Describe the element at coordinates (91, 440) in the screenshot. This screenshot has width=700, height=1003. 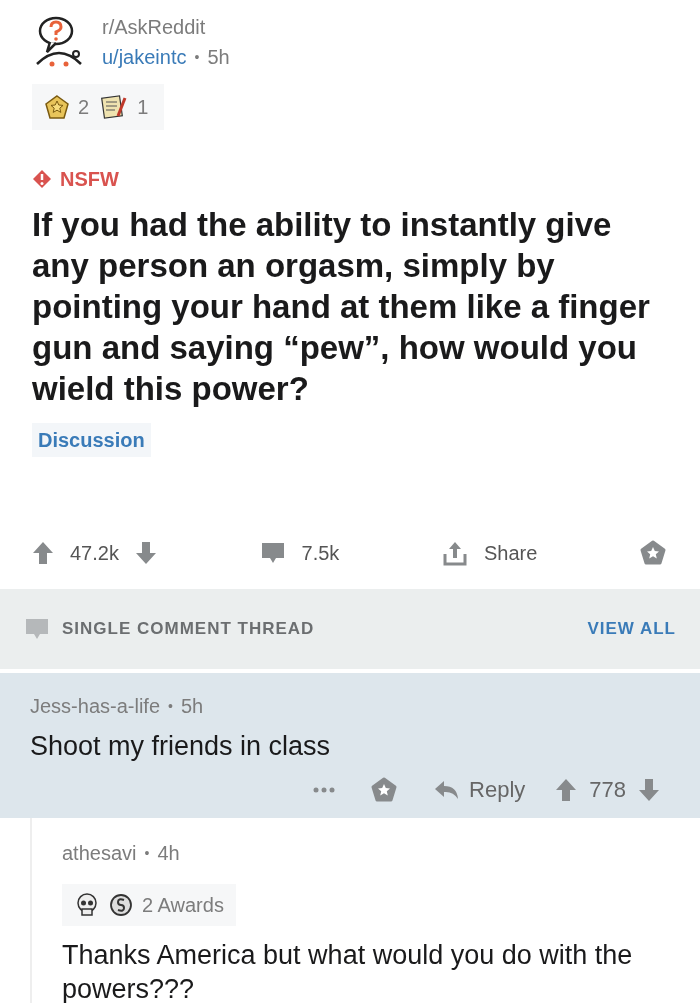
I see `flair-tag: Discussion` at that location.